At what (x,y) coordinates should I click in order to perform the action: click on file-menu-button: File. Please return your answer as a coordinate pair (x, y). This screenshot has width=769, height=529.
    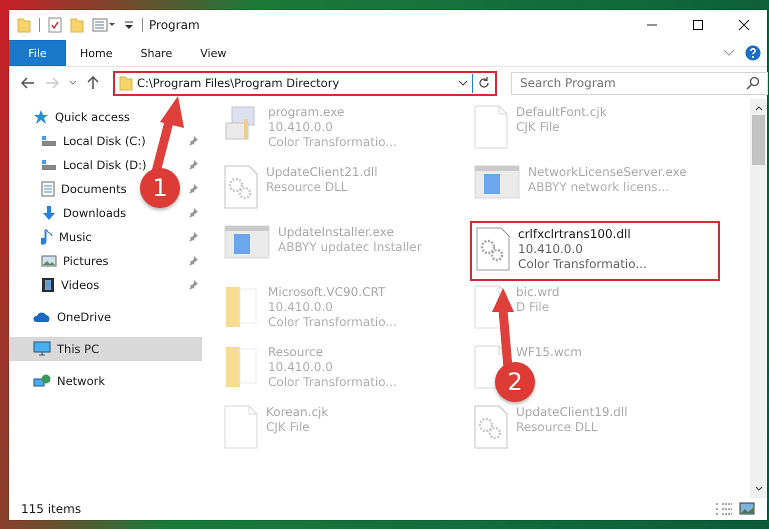
    Looking at the image, I should click on (37, 53).